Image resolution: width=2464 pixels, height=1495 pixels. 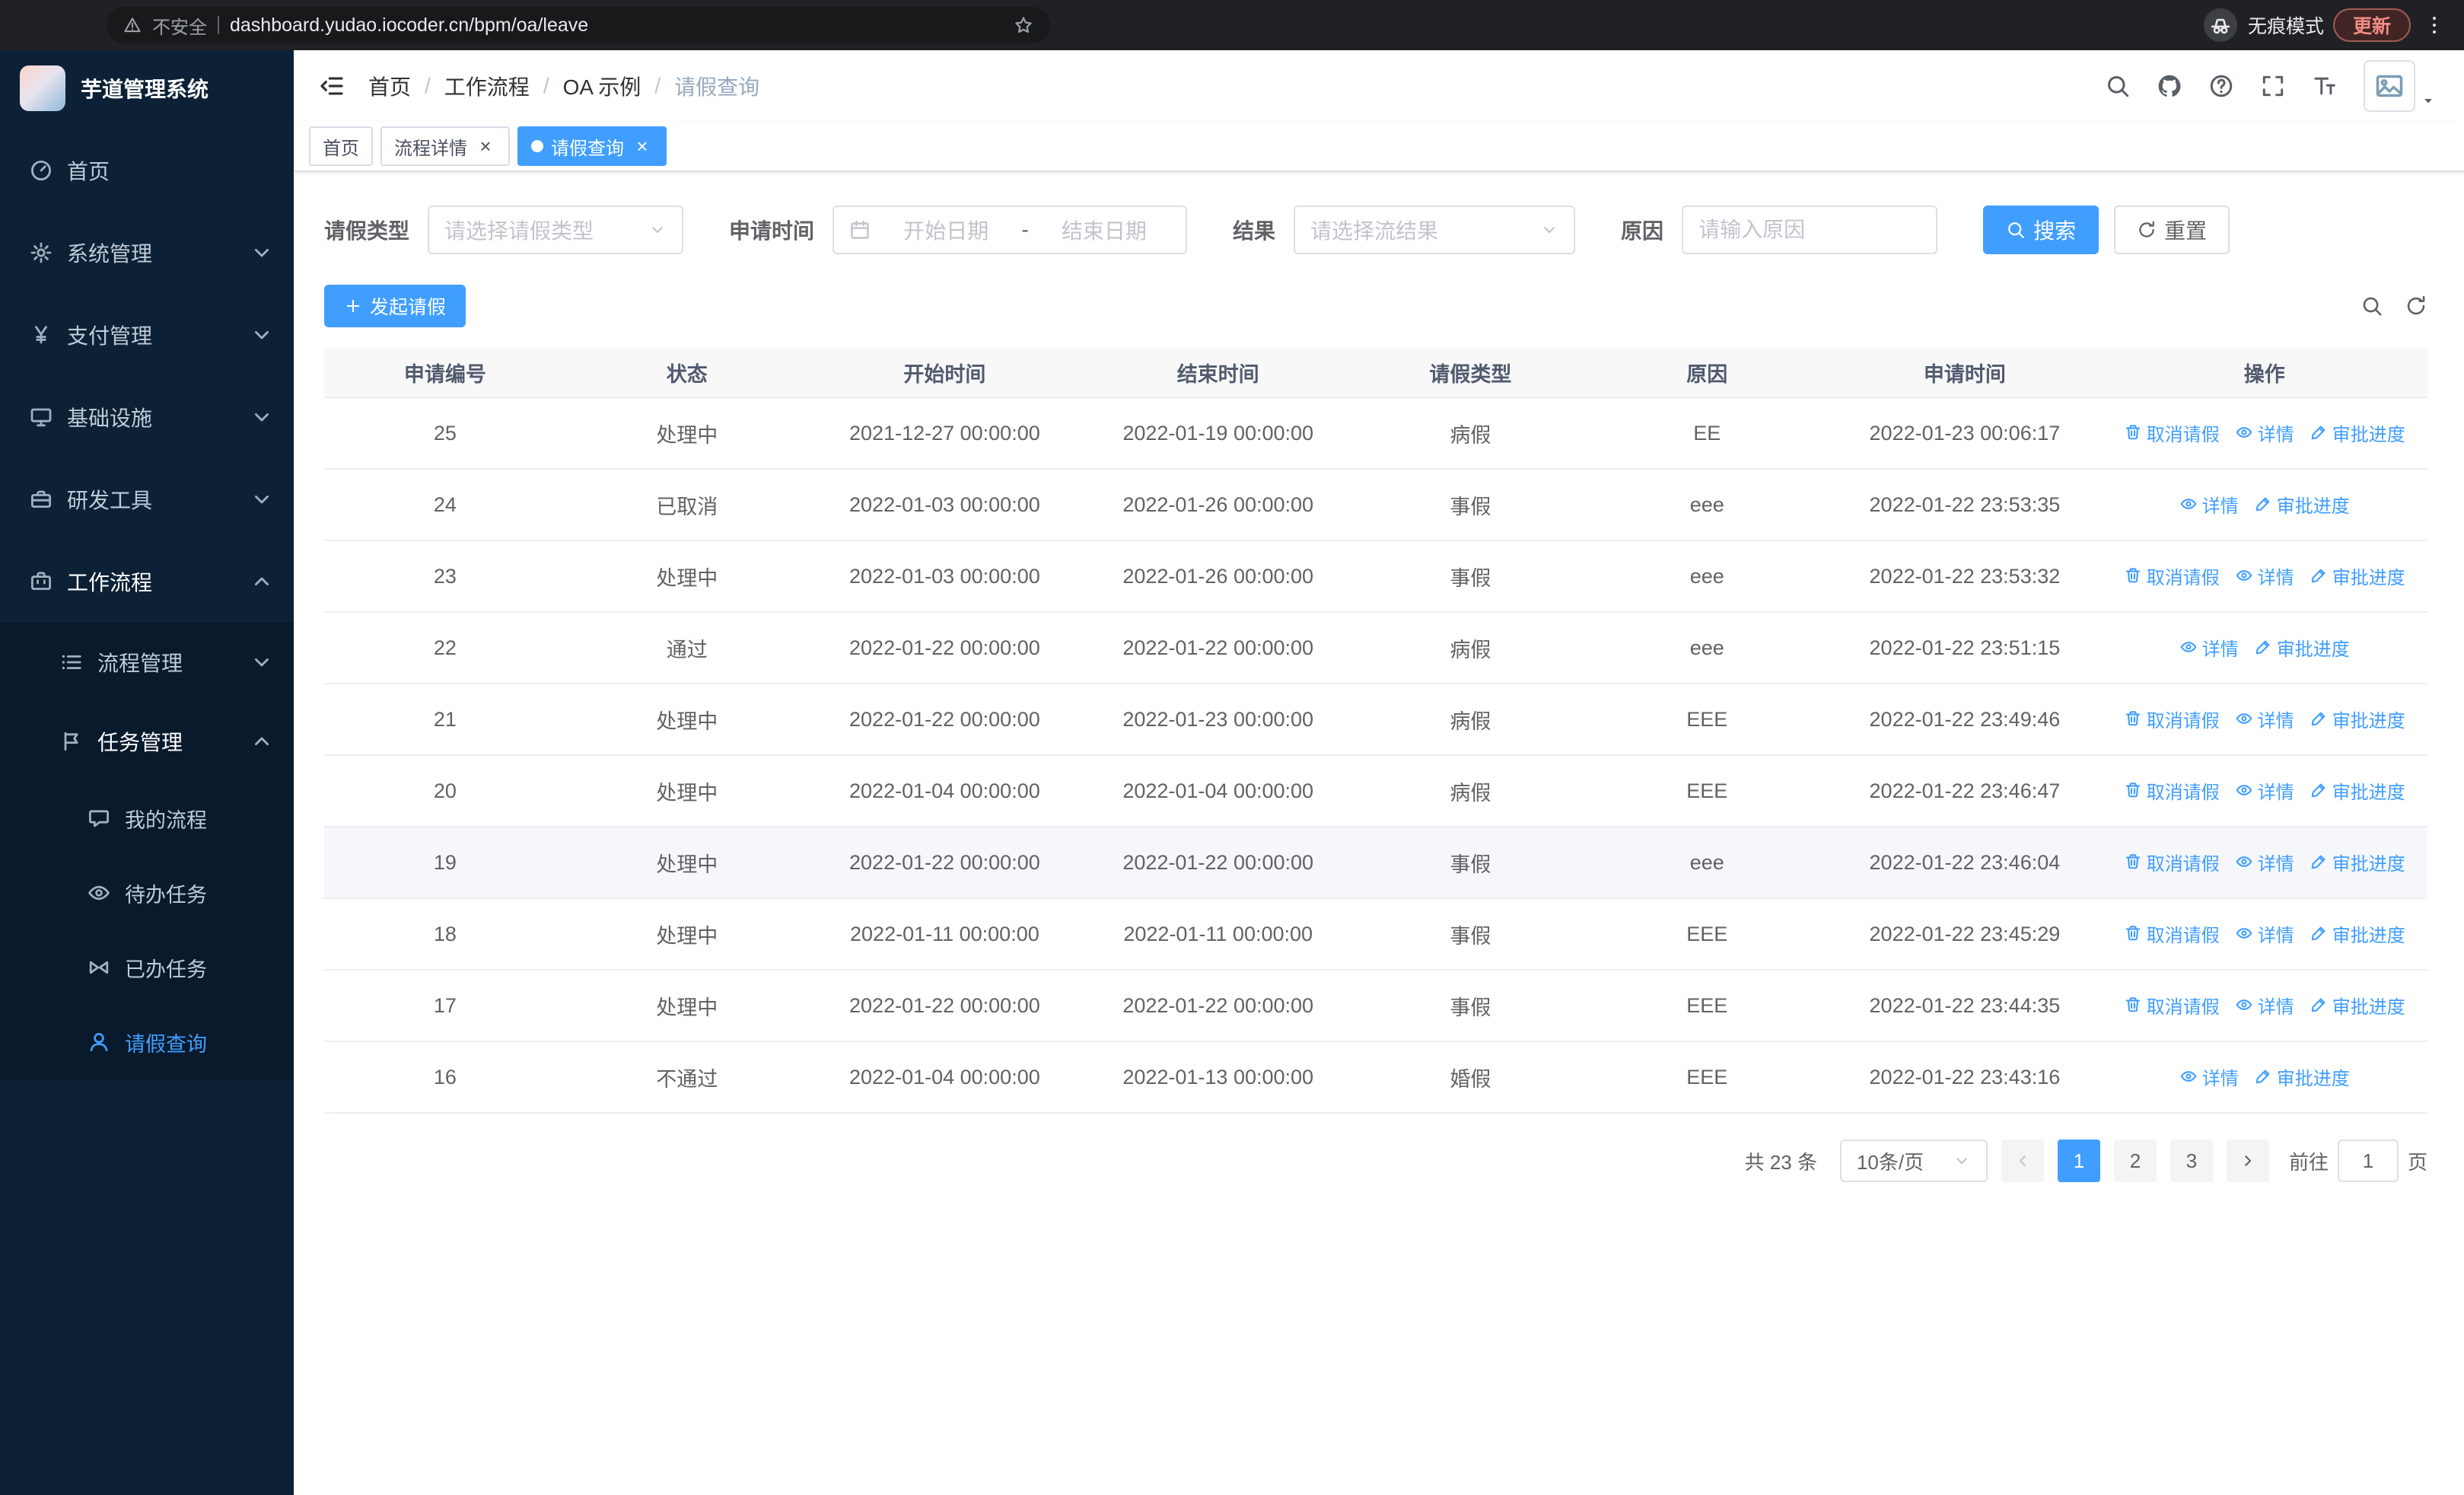 I want to click on page-button-1: 1, so click(x=2078, y=1161).